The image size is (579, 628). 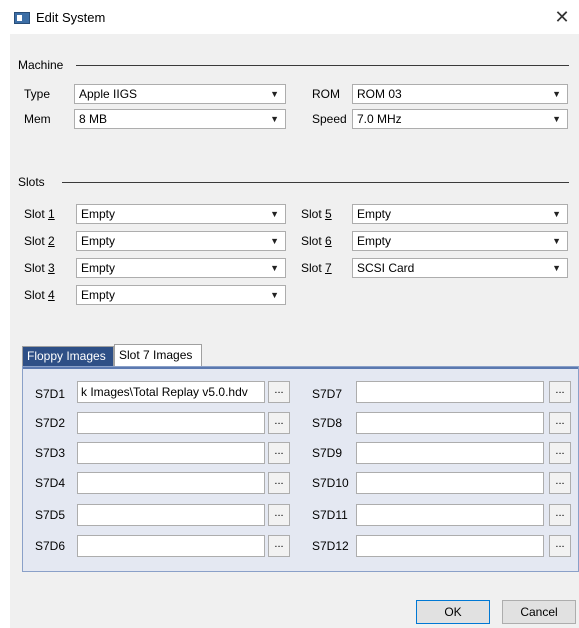 What do you see at coordinates (330, 546) in the screenshot?
I see `s7d12-label: S7D12` at bounding box center [330, 546].